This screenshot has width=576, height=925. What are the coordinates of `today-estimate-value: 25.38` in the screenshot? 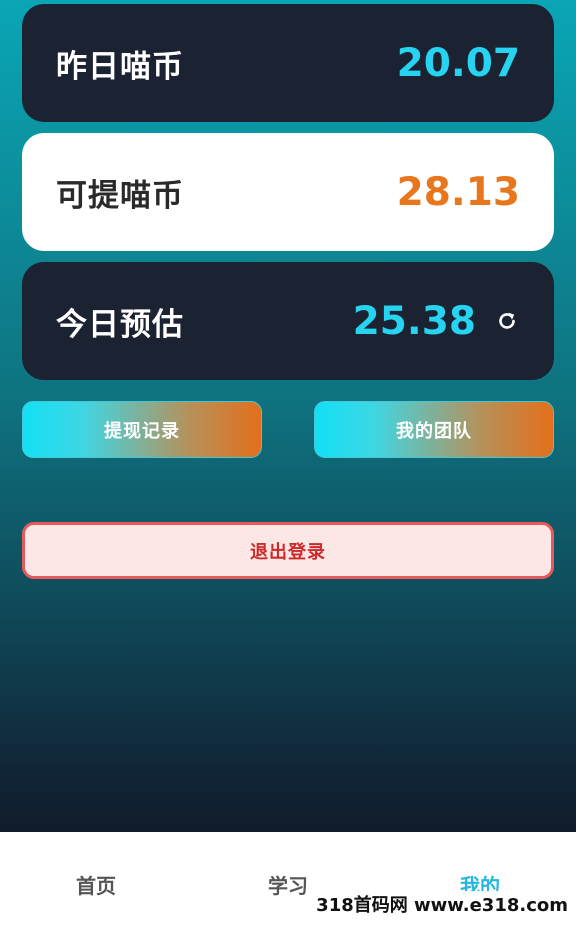 It's located at (414, 321).